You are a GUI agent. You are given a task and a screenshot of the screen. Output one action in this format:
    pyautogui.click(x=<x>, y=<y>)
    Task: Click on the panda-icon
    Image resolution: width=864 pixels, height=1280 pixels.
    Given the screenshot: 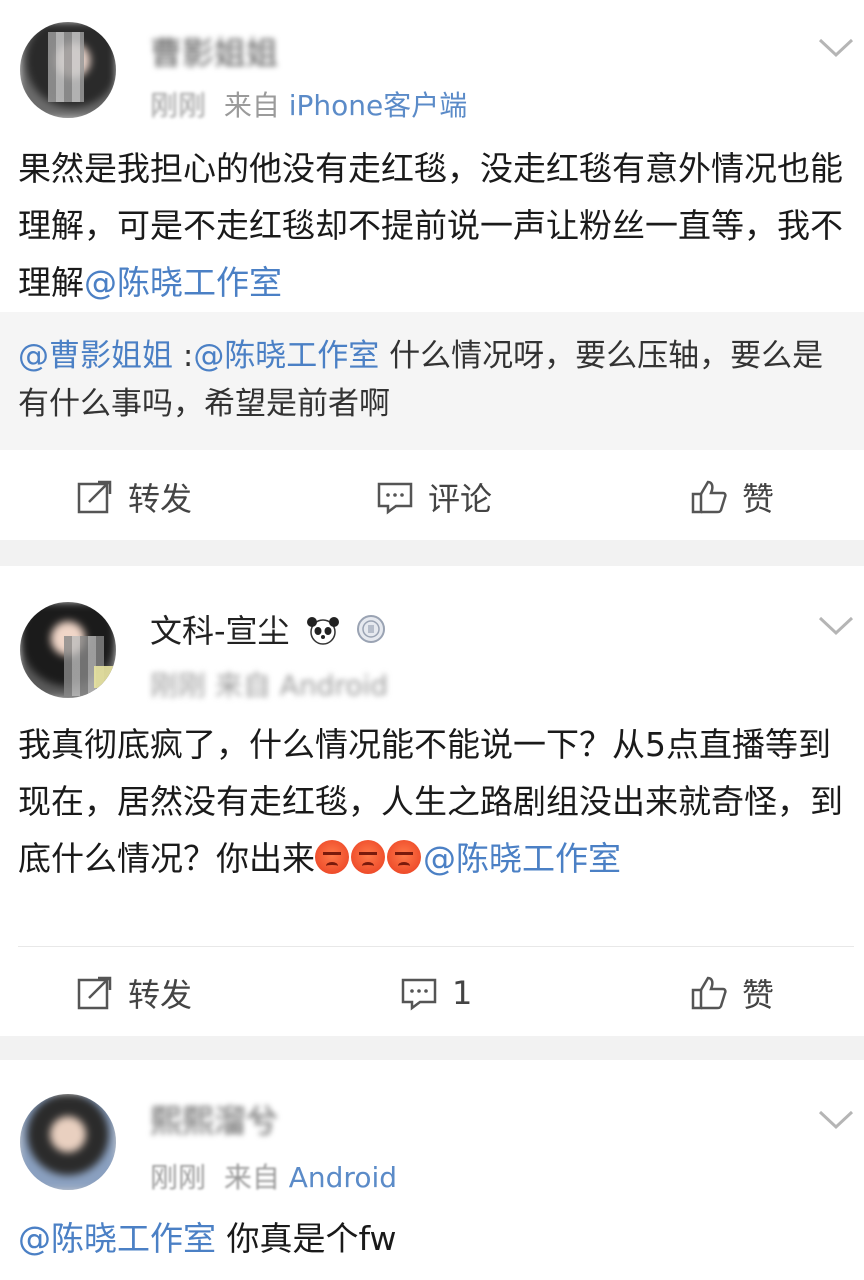 What is the action you would take?
    pyautogui.click(x=322, y=631)
    